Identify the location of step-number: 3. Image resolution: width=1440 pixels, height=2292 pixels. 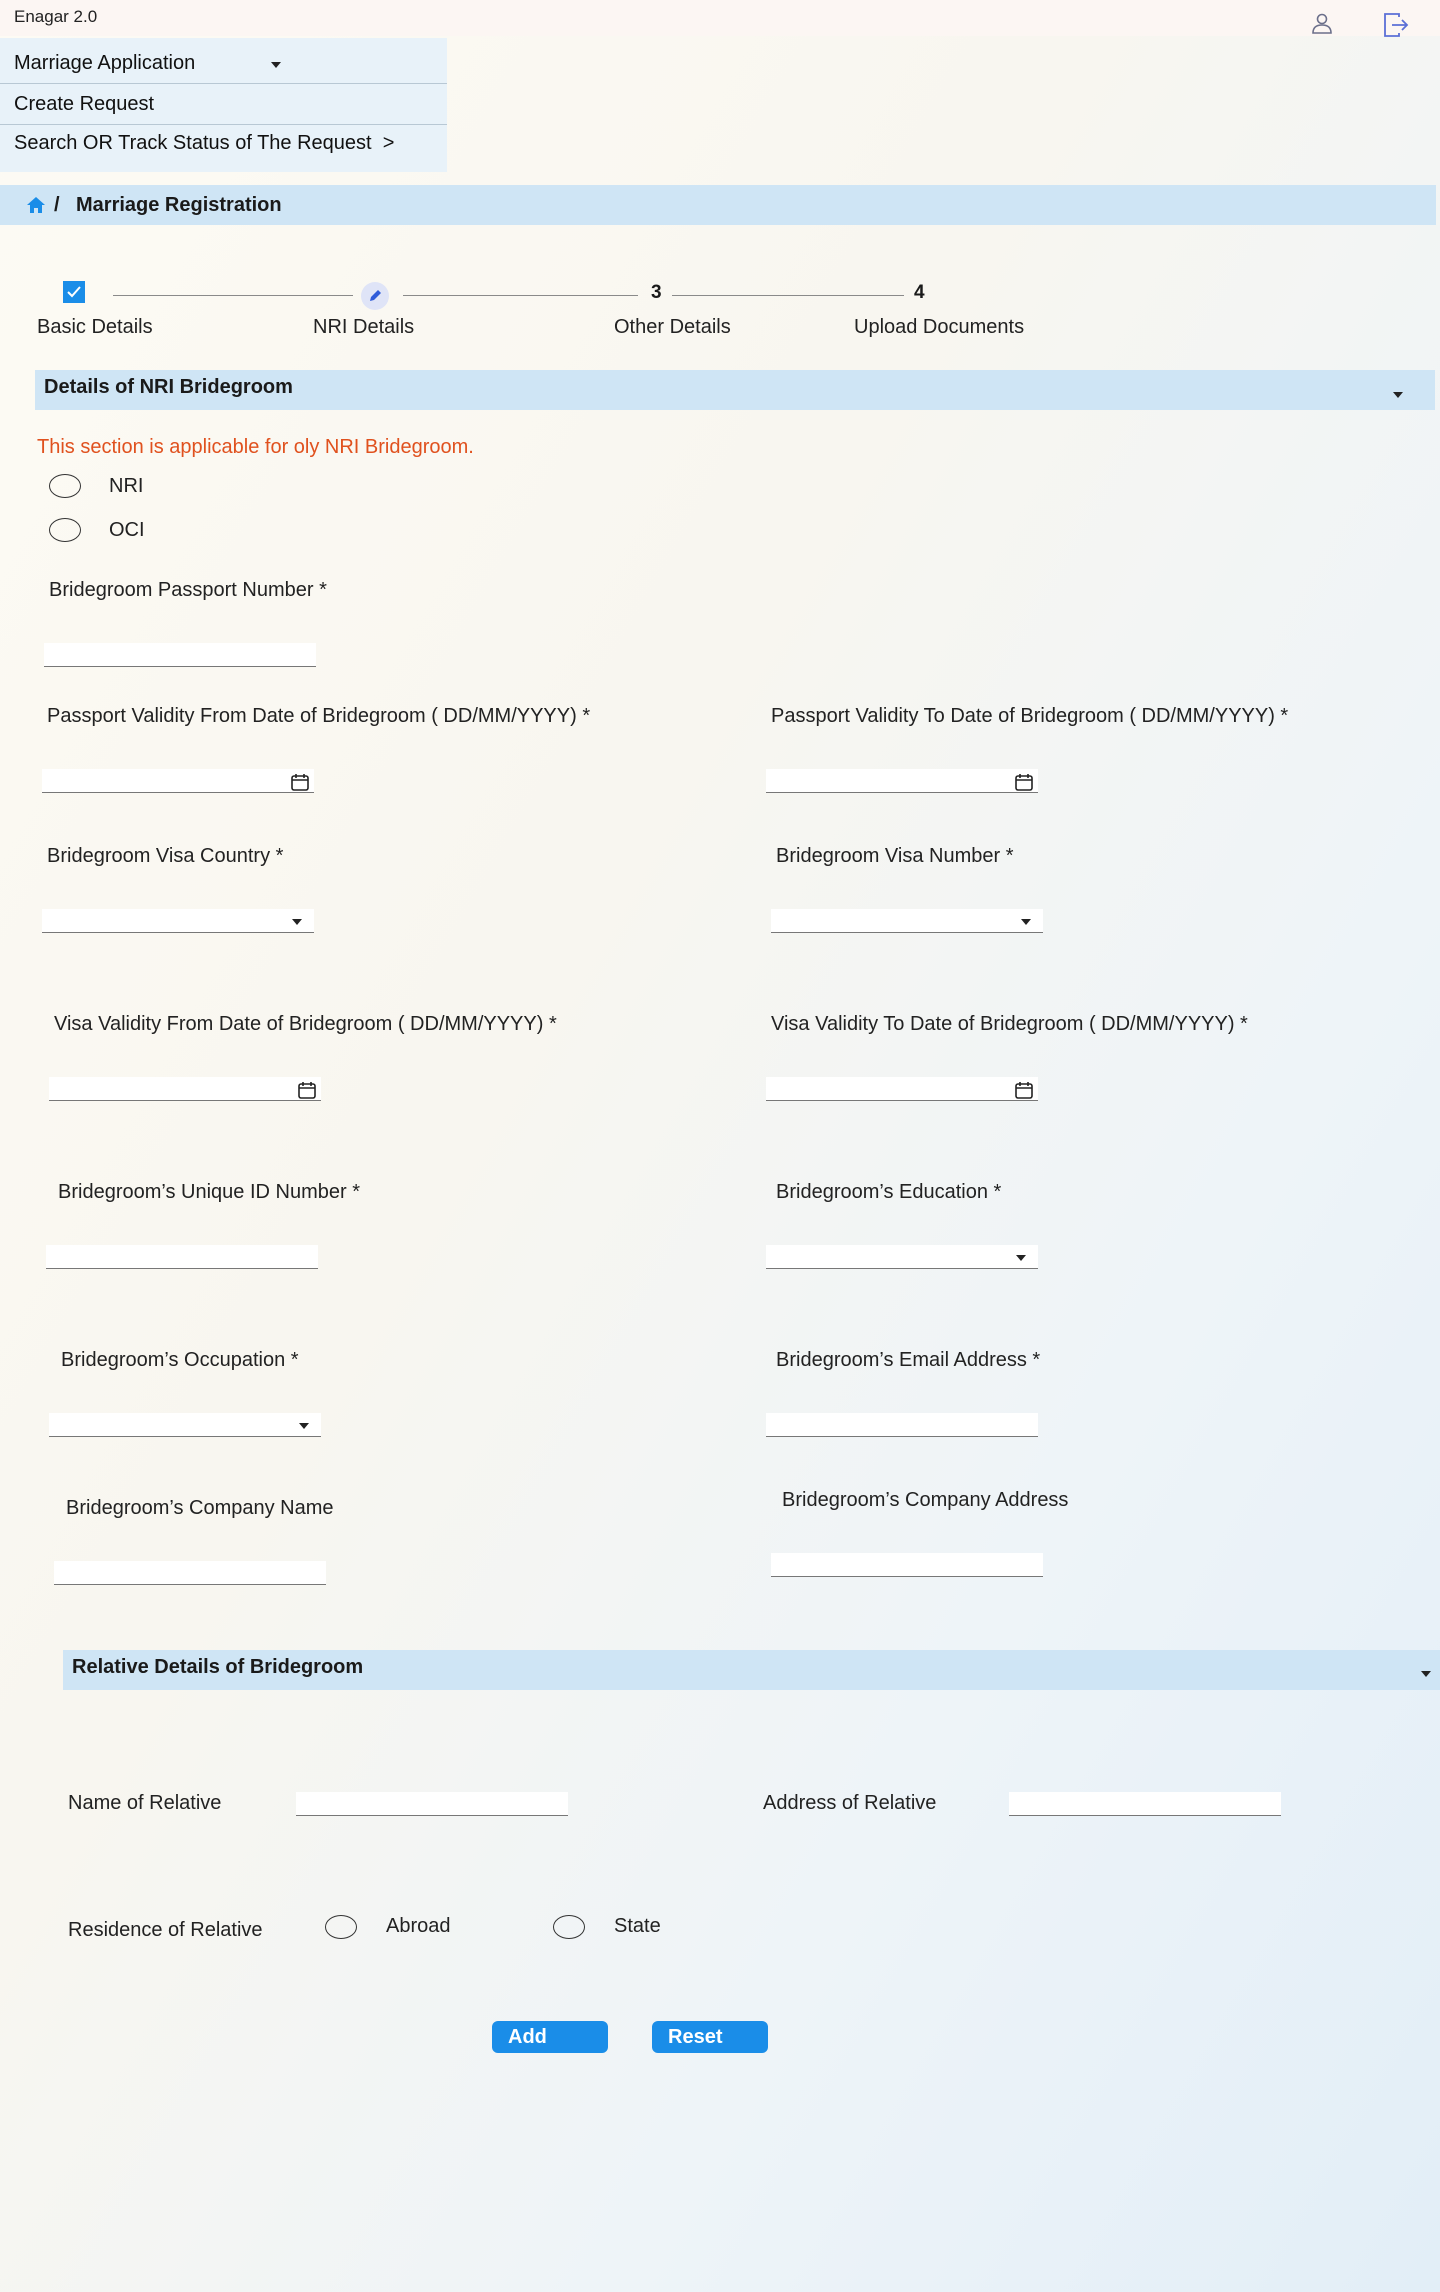
(656, 292).